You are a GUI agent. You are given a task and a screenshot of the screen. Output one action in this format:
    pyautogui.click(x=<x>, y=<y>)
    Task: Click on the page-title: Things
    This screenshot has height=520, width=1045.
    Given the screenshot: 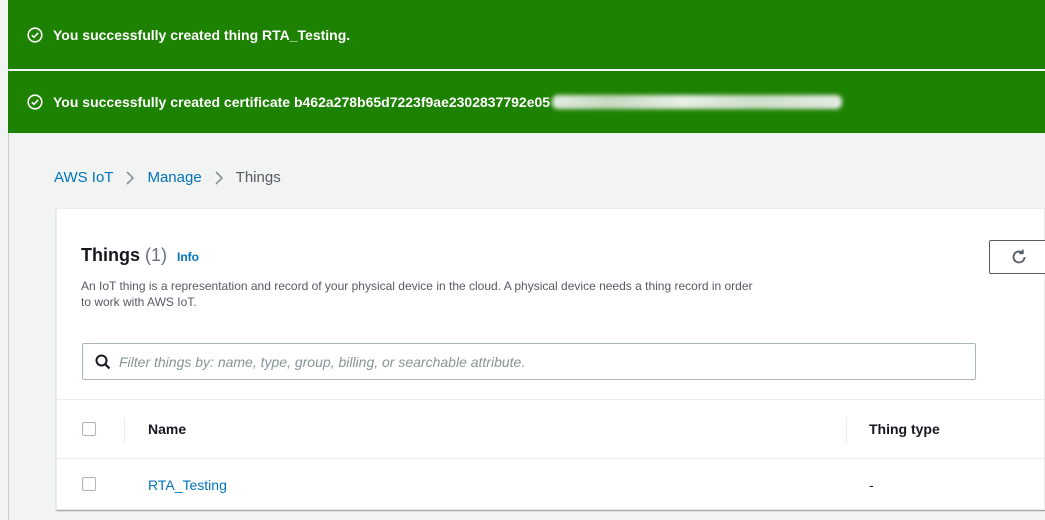 What is the action you would take?
    pyautogui.click(x=110, y=255)
    